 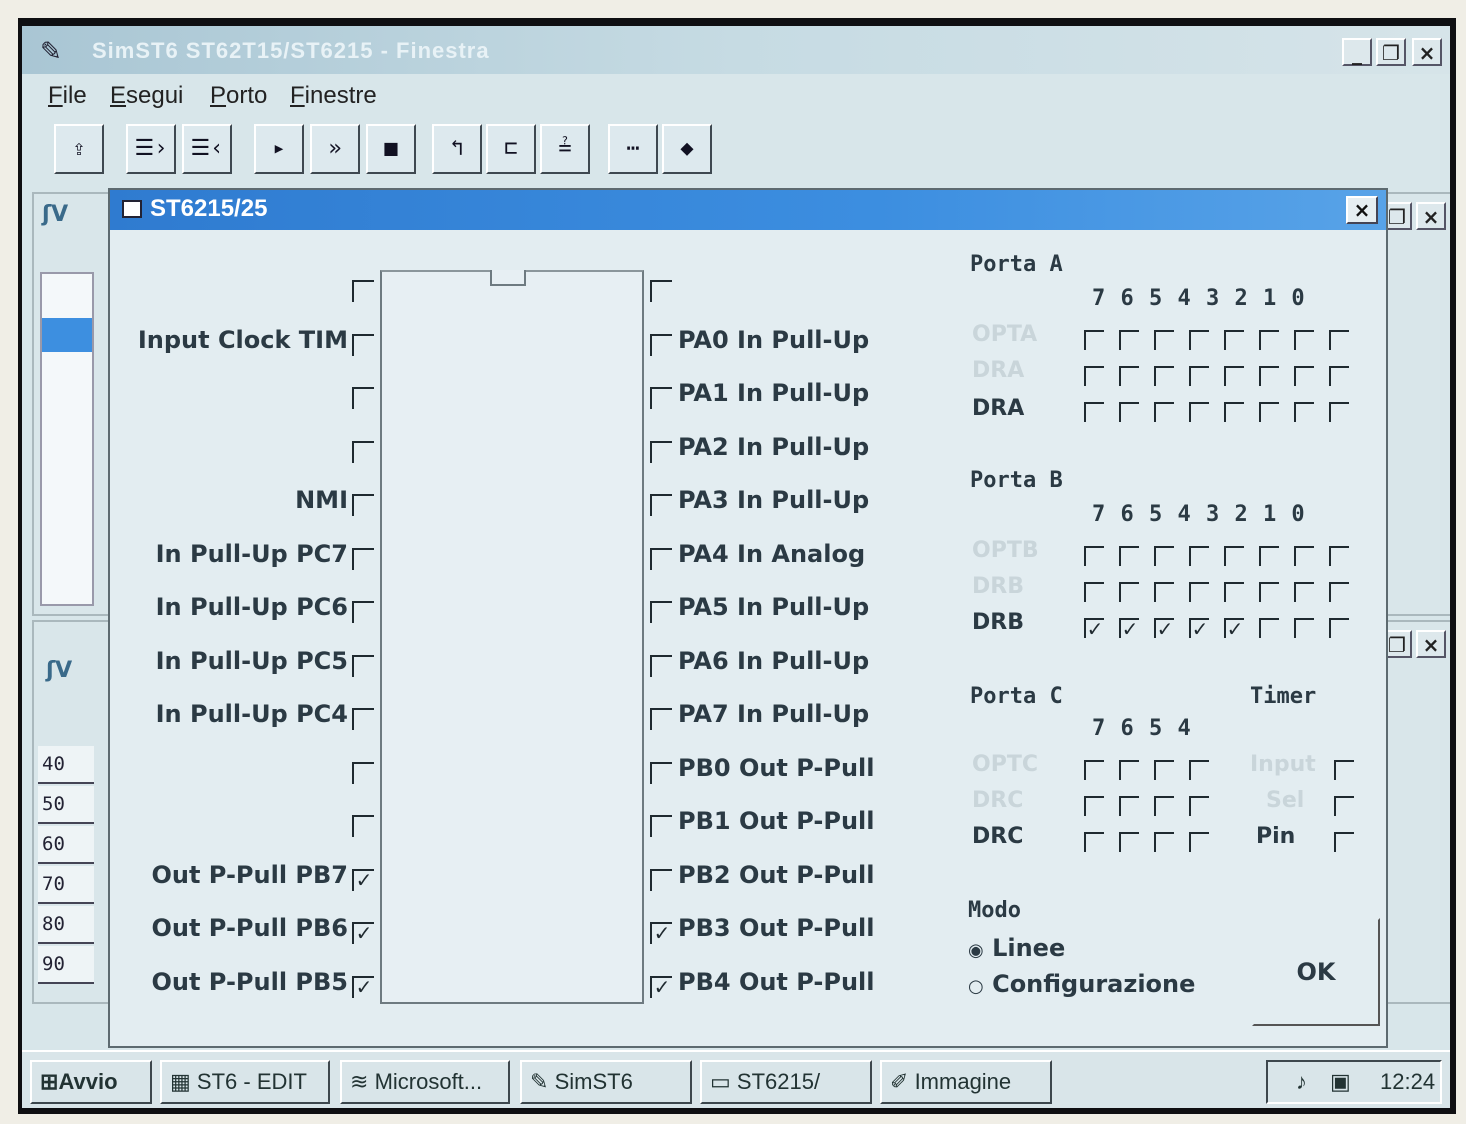 What do you see at coordinates (1340, 1082) in the screenshot?
I see `network-icon: ▣` at bounding box center [1340, 1082].